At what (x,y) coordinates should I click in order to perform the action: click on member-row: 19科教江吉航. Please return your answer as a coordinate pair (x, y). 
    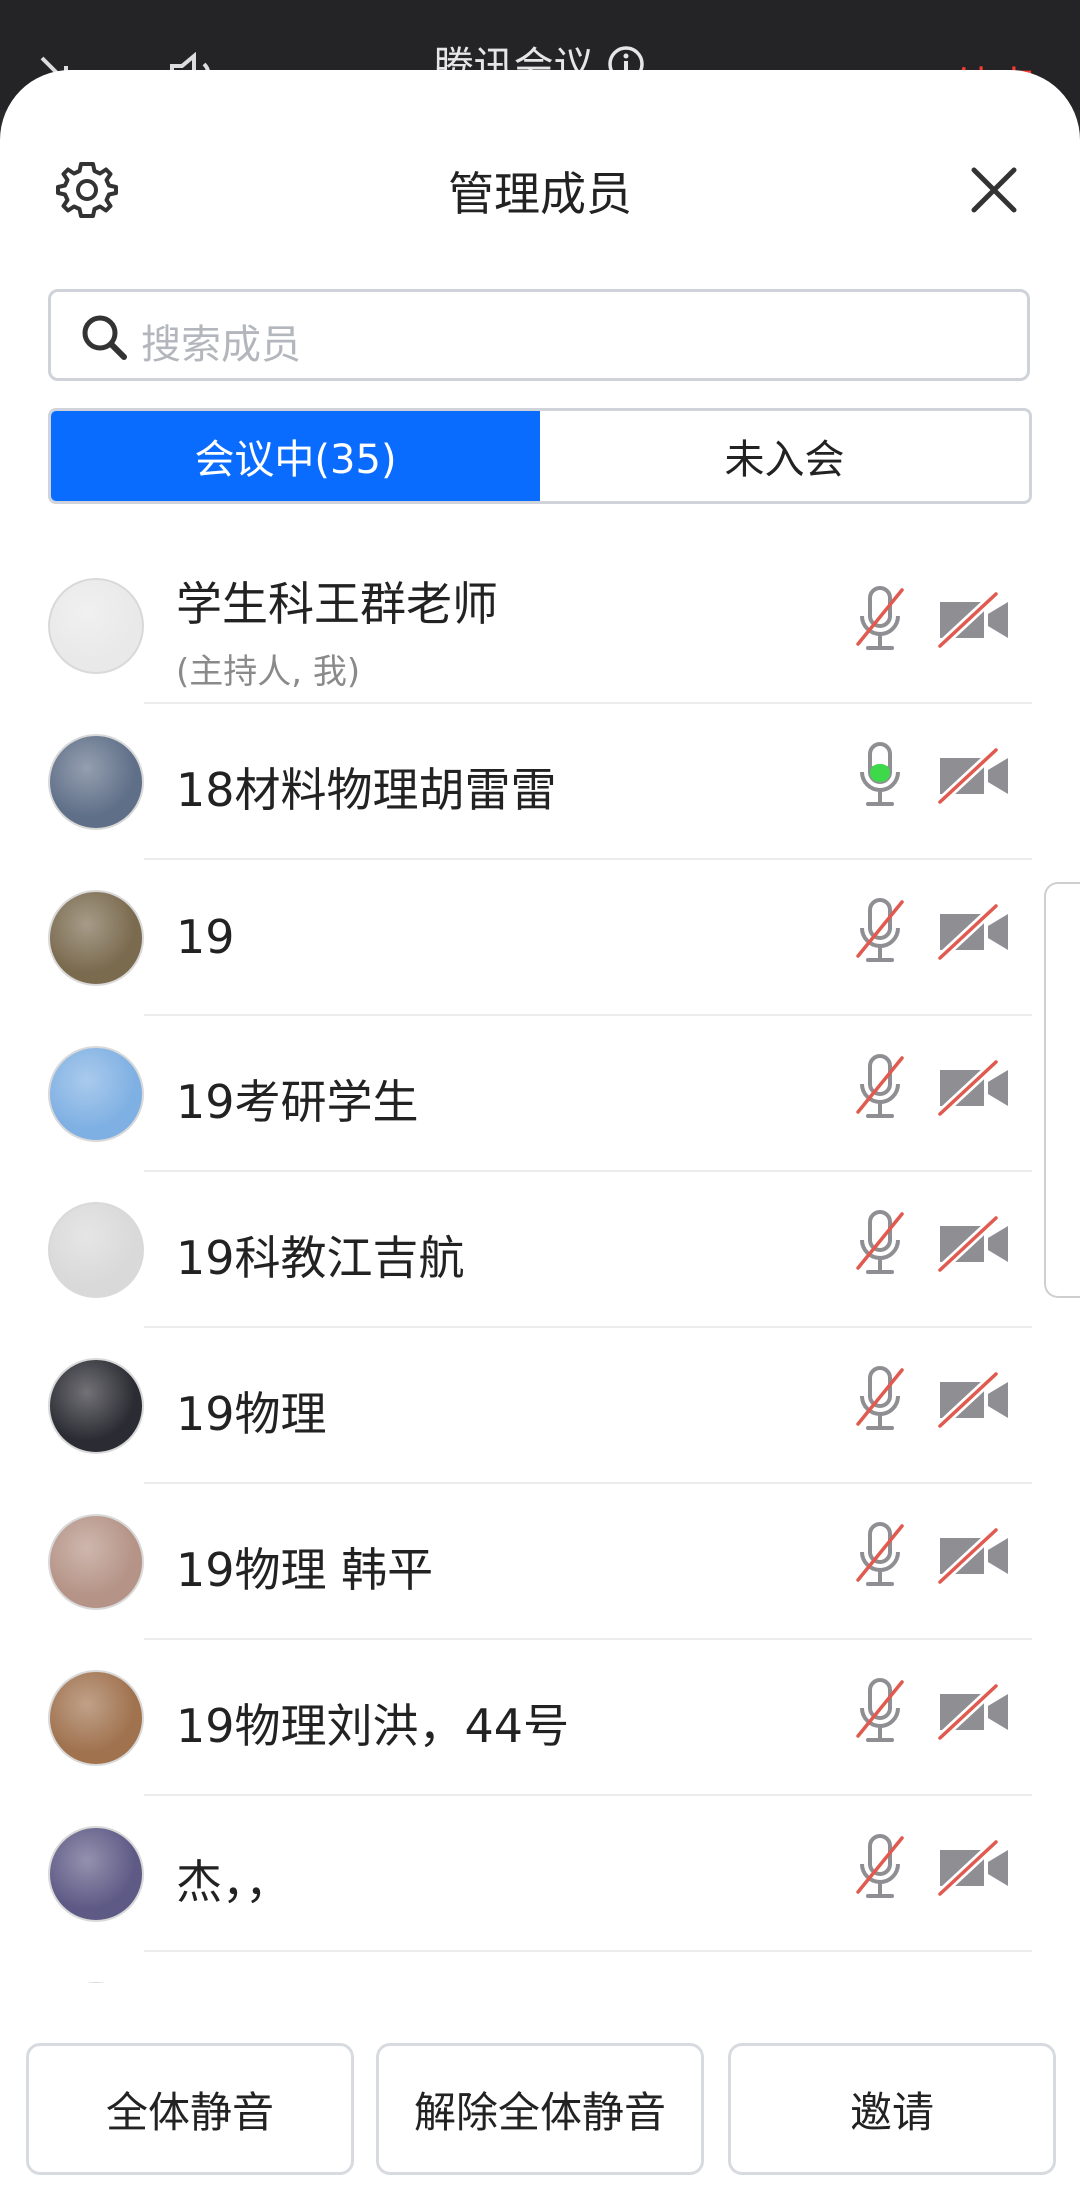
    Looking at the image, I should click on (540, 1250).